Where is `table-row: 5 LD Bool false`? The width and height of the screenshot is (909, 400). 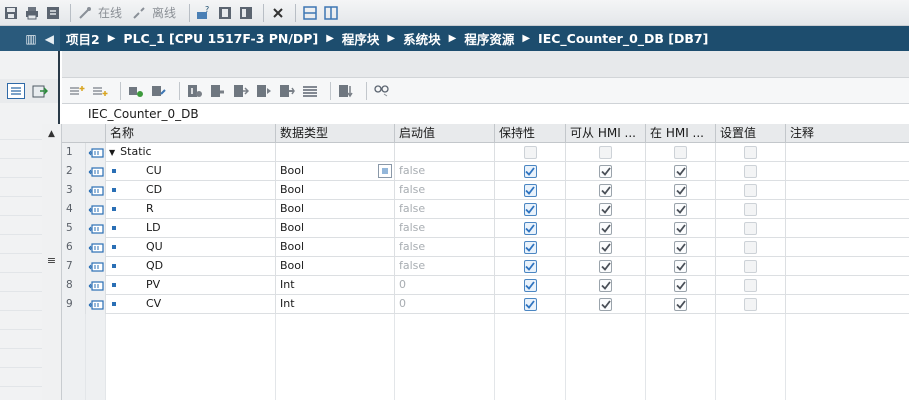
table-row: 5 LD Bool false is located at coordinates (485, 228).